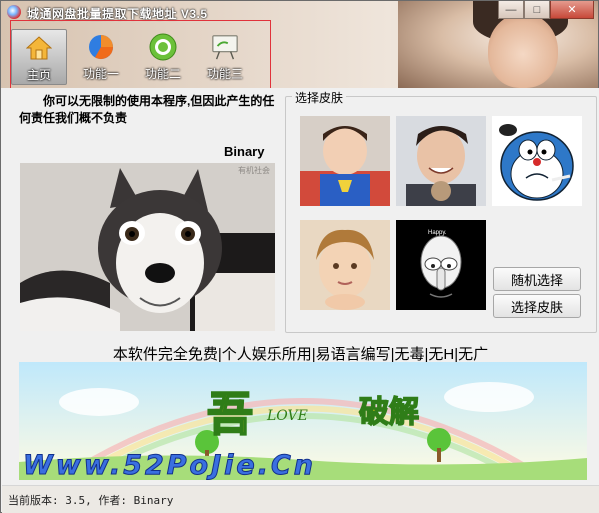 This screenshot has width=599, height=513. Describe the element at coordinates (14, 12) in the screenshot. I see `app-icon` at that location.